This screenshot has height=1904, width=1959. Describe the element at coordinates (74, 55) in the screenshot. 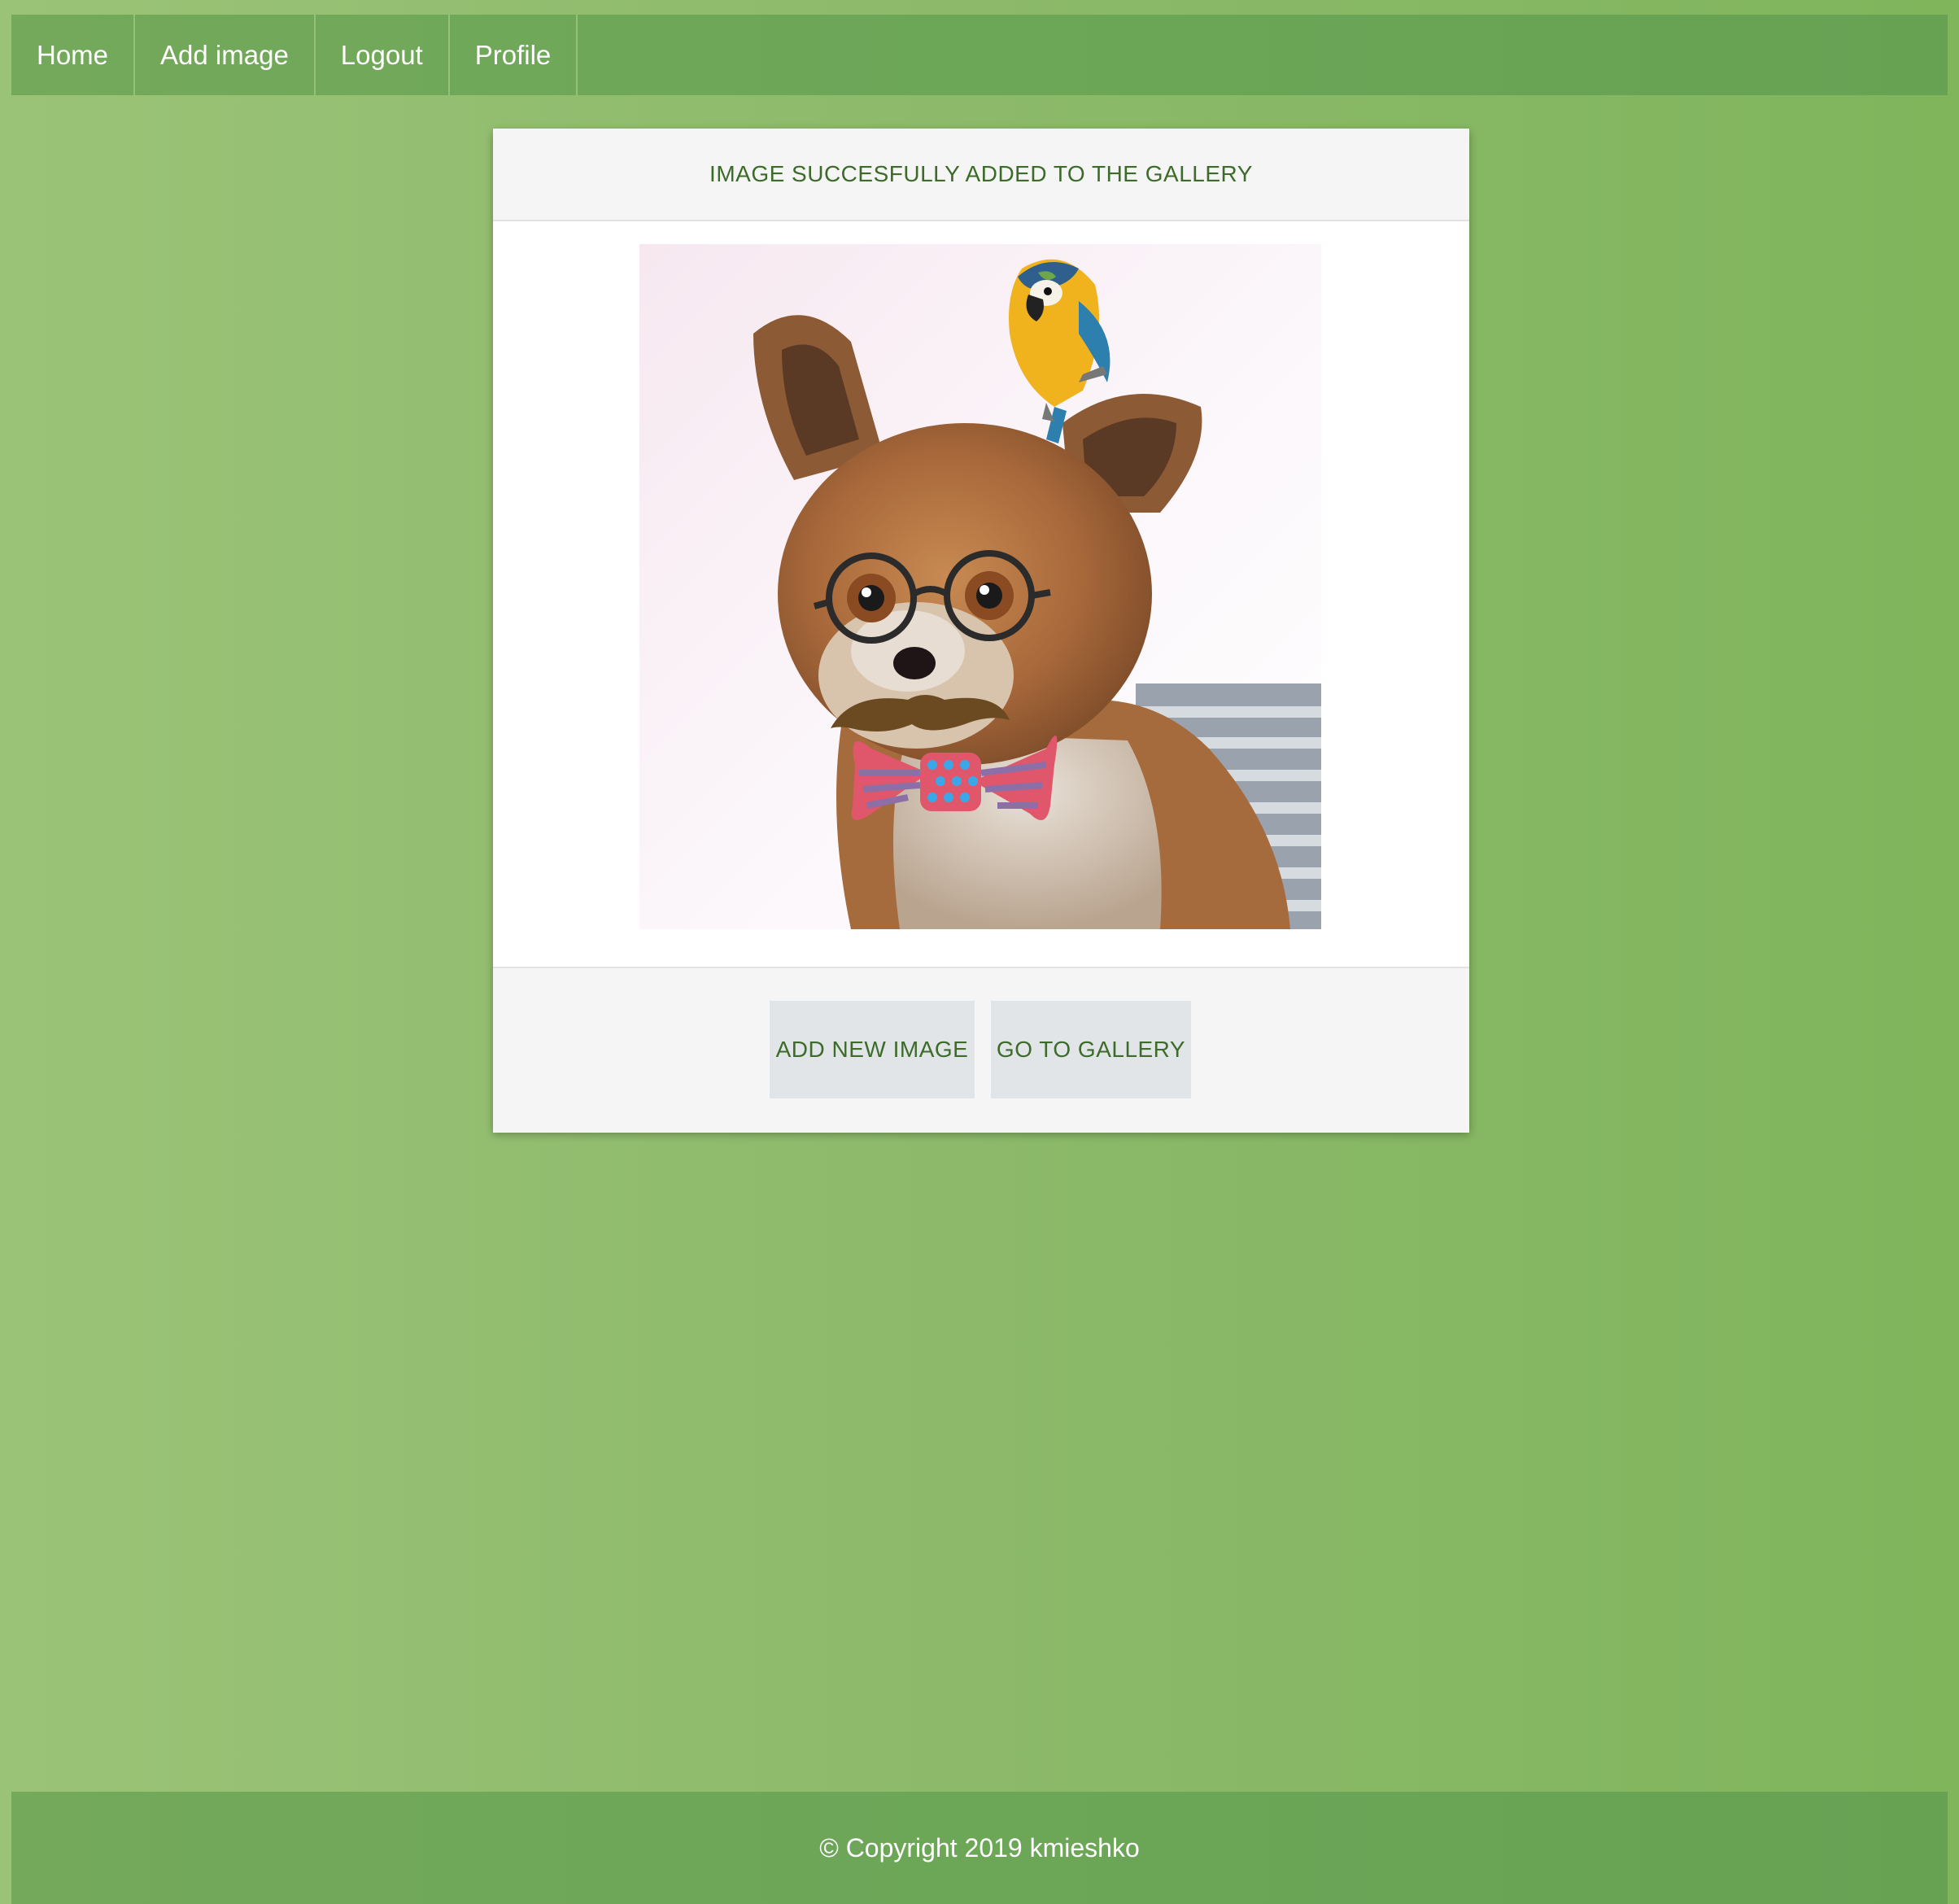

I see `nav-home-link: Home` at that location.